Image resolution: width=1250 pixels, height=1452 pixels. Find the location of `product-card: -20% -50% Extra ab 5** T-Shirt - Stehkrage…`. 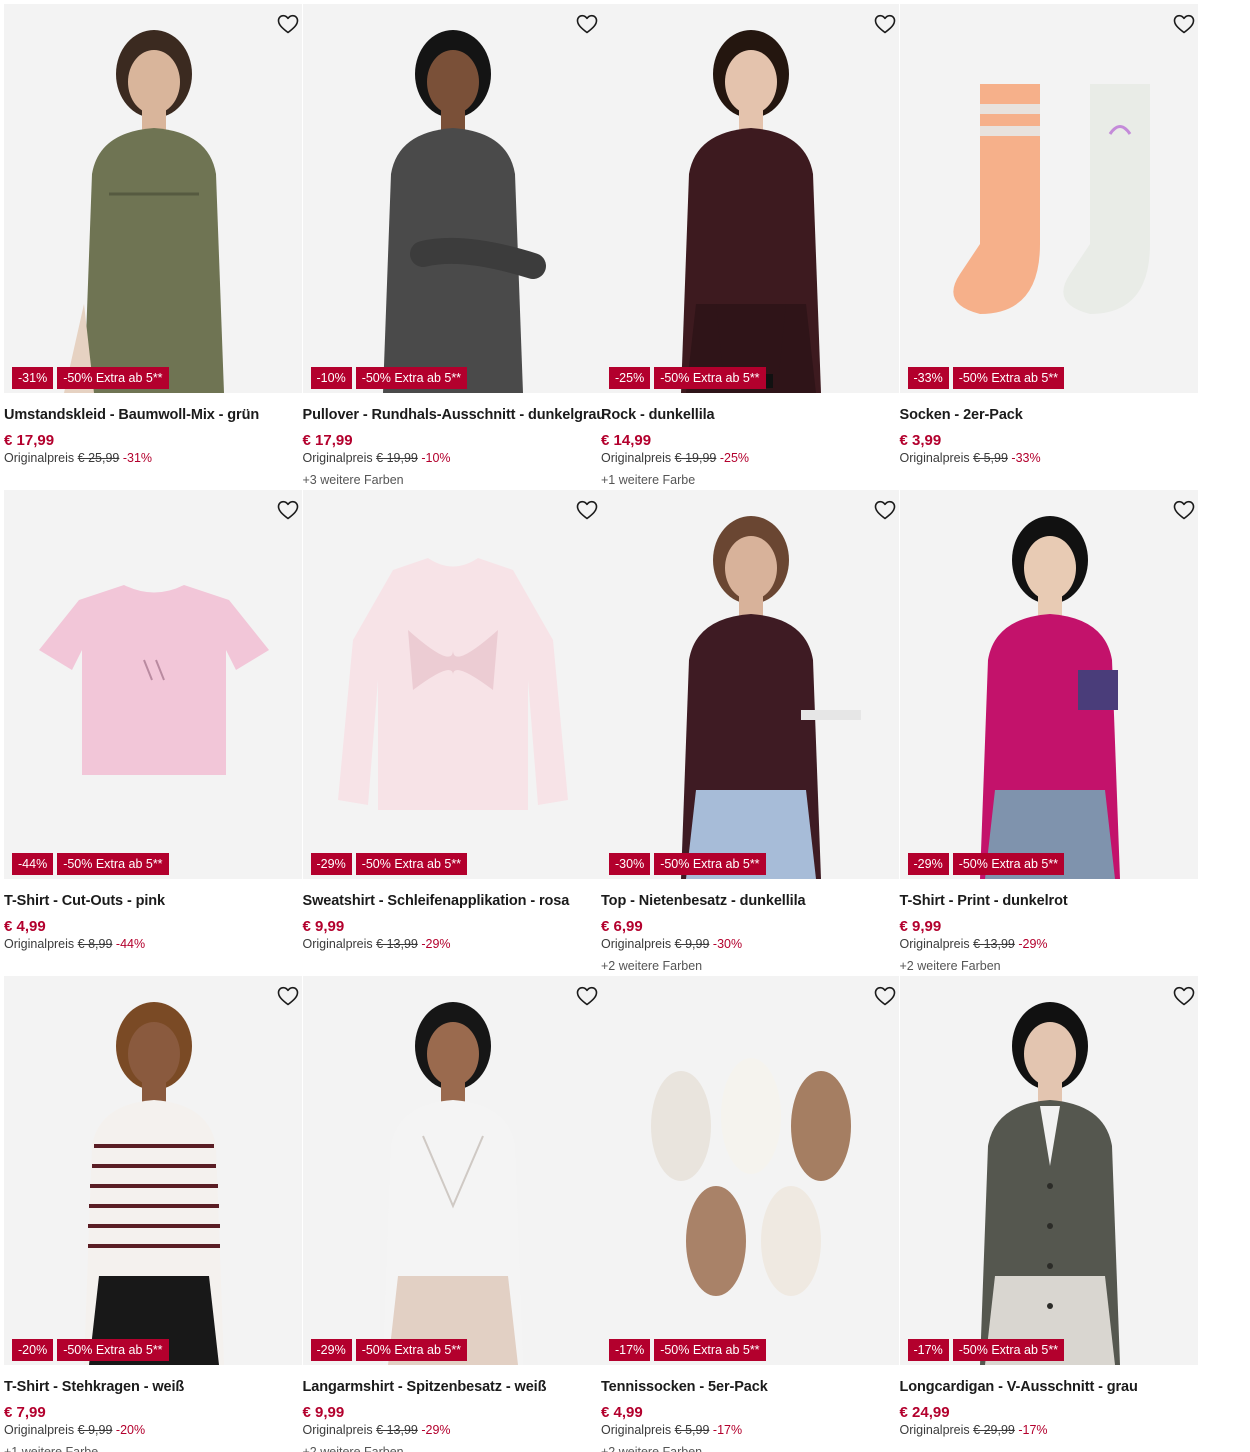

product-card: -20% -50% Extra ab 5** T-Shirt - Stehkrage… is located at coordinates (153, 1214).